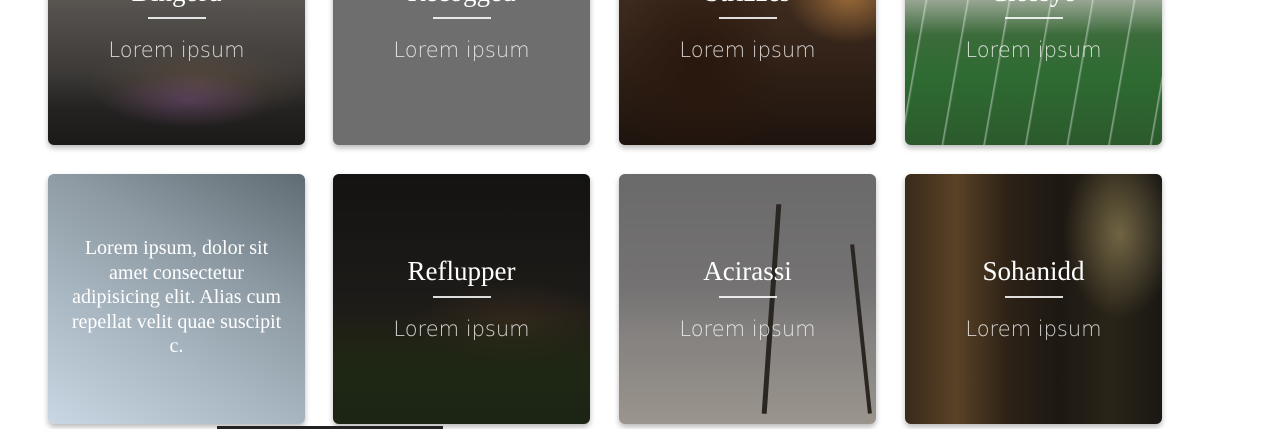 Image resolution: width=1280 pixels, height=429 pixels. What do you see at coordinates (461, 4) in the screenshot?
I see `card-title: Recogged` at bounding box center [461, 4].